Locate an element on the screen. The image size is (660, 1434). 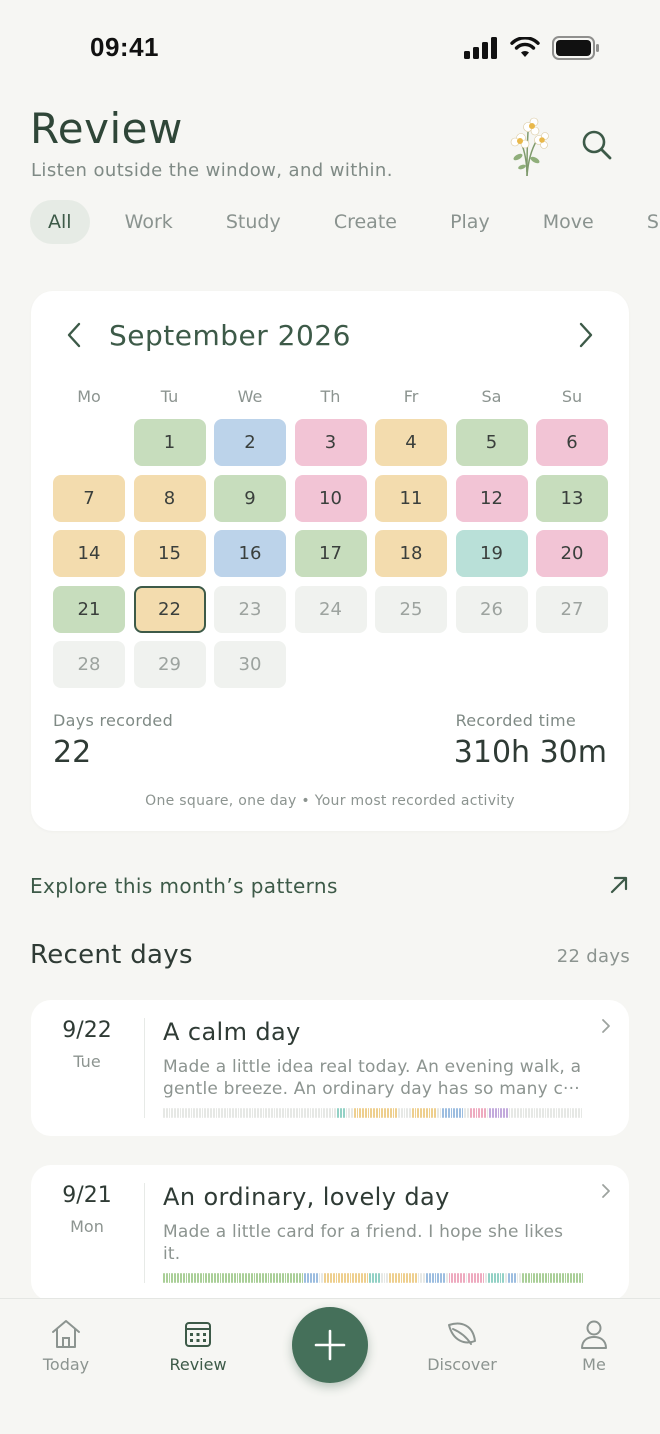
calendar-day-23: 23 is located at coordinates (250, 609).